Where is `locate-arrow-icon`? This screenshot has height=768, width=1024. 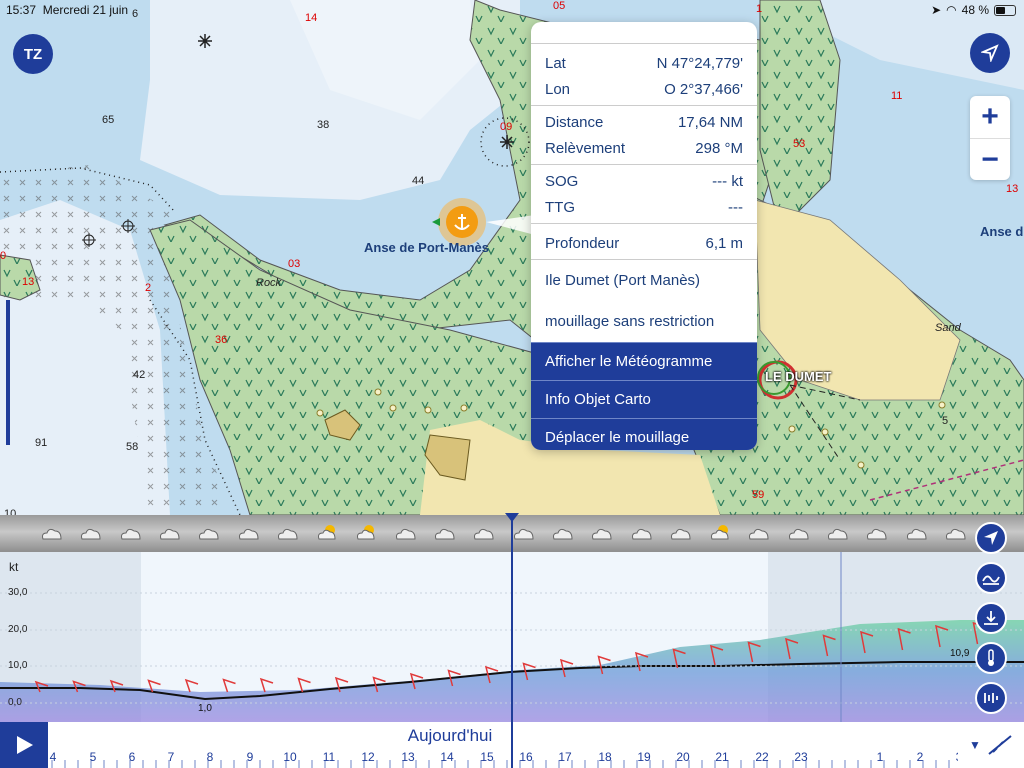
locate-arrow-icon is located at coordinates (990, 53).